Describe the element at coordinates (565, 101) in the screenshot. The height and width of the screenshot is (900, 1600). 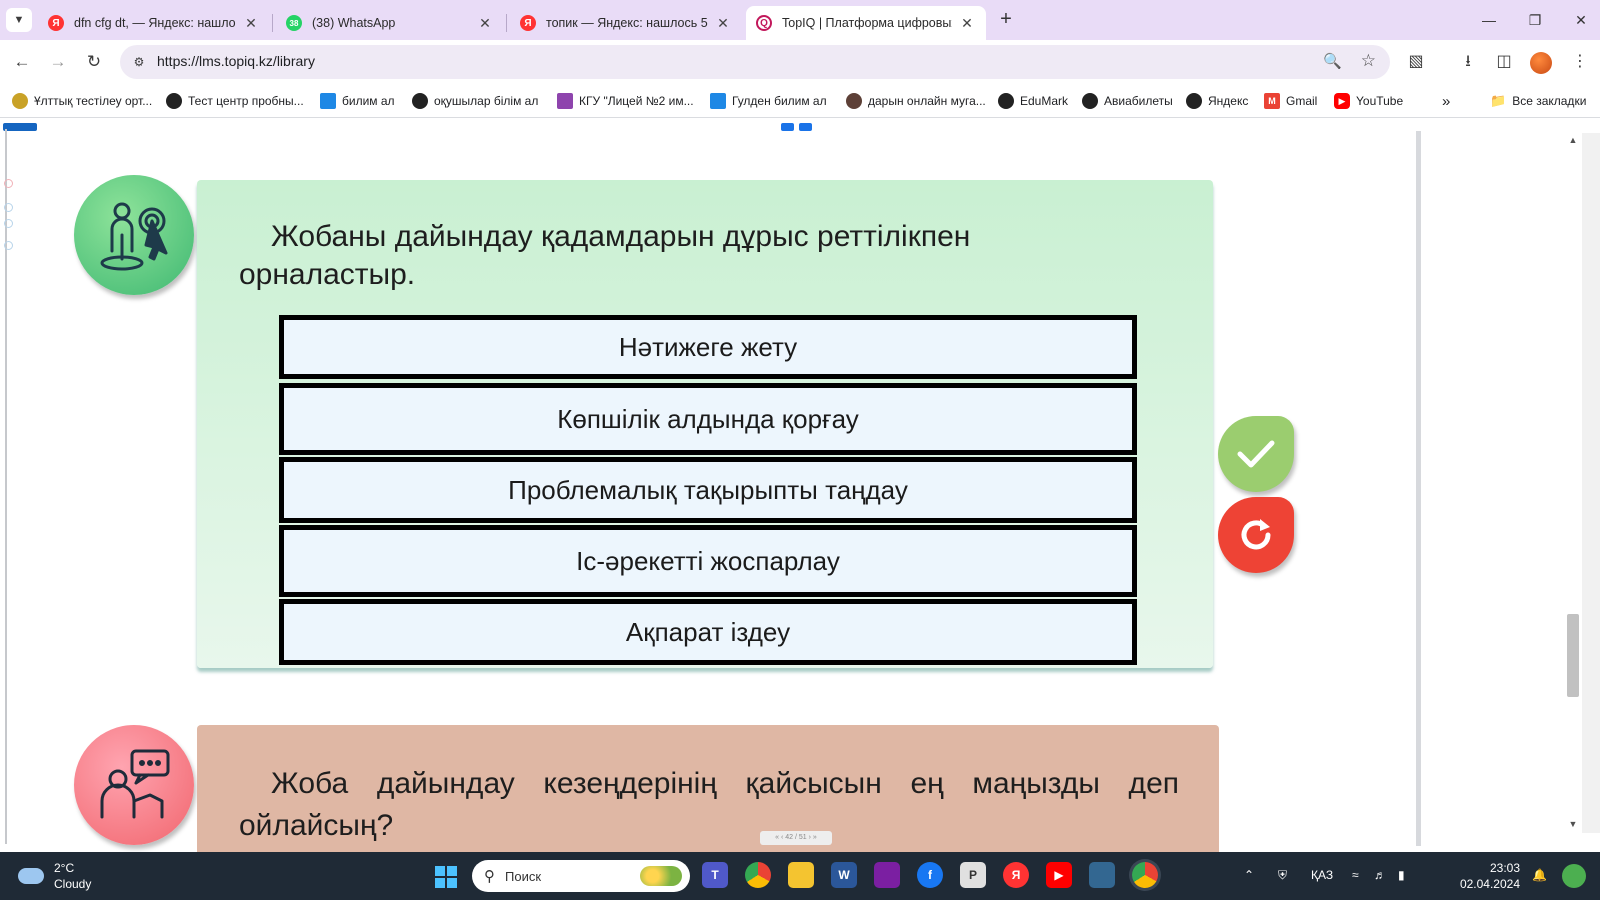
I see `school-icon` at that location.